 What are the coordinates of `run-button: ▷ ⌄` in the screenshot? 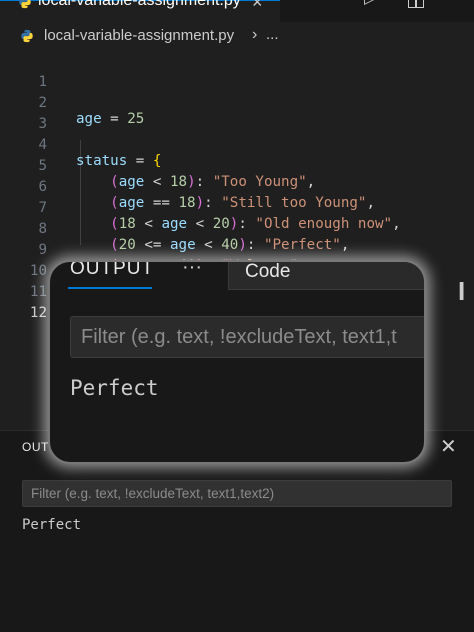 It's located at (380, 6).